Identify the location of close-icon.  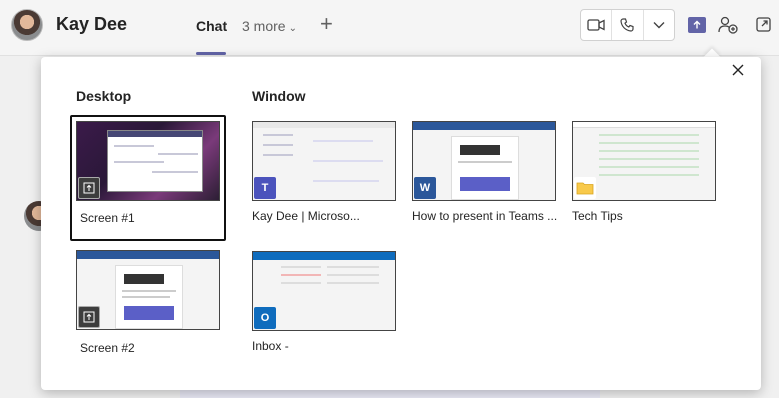
(738, 70).